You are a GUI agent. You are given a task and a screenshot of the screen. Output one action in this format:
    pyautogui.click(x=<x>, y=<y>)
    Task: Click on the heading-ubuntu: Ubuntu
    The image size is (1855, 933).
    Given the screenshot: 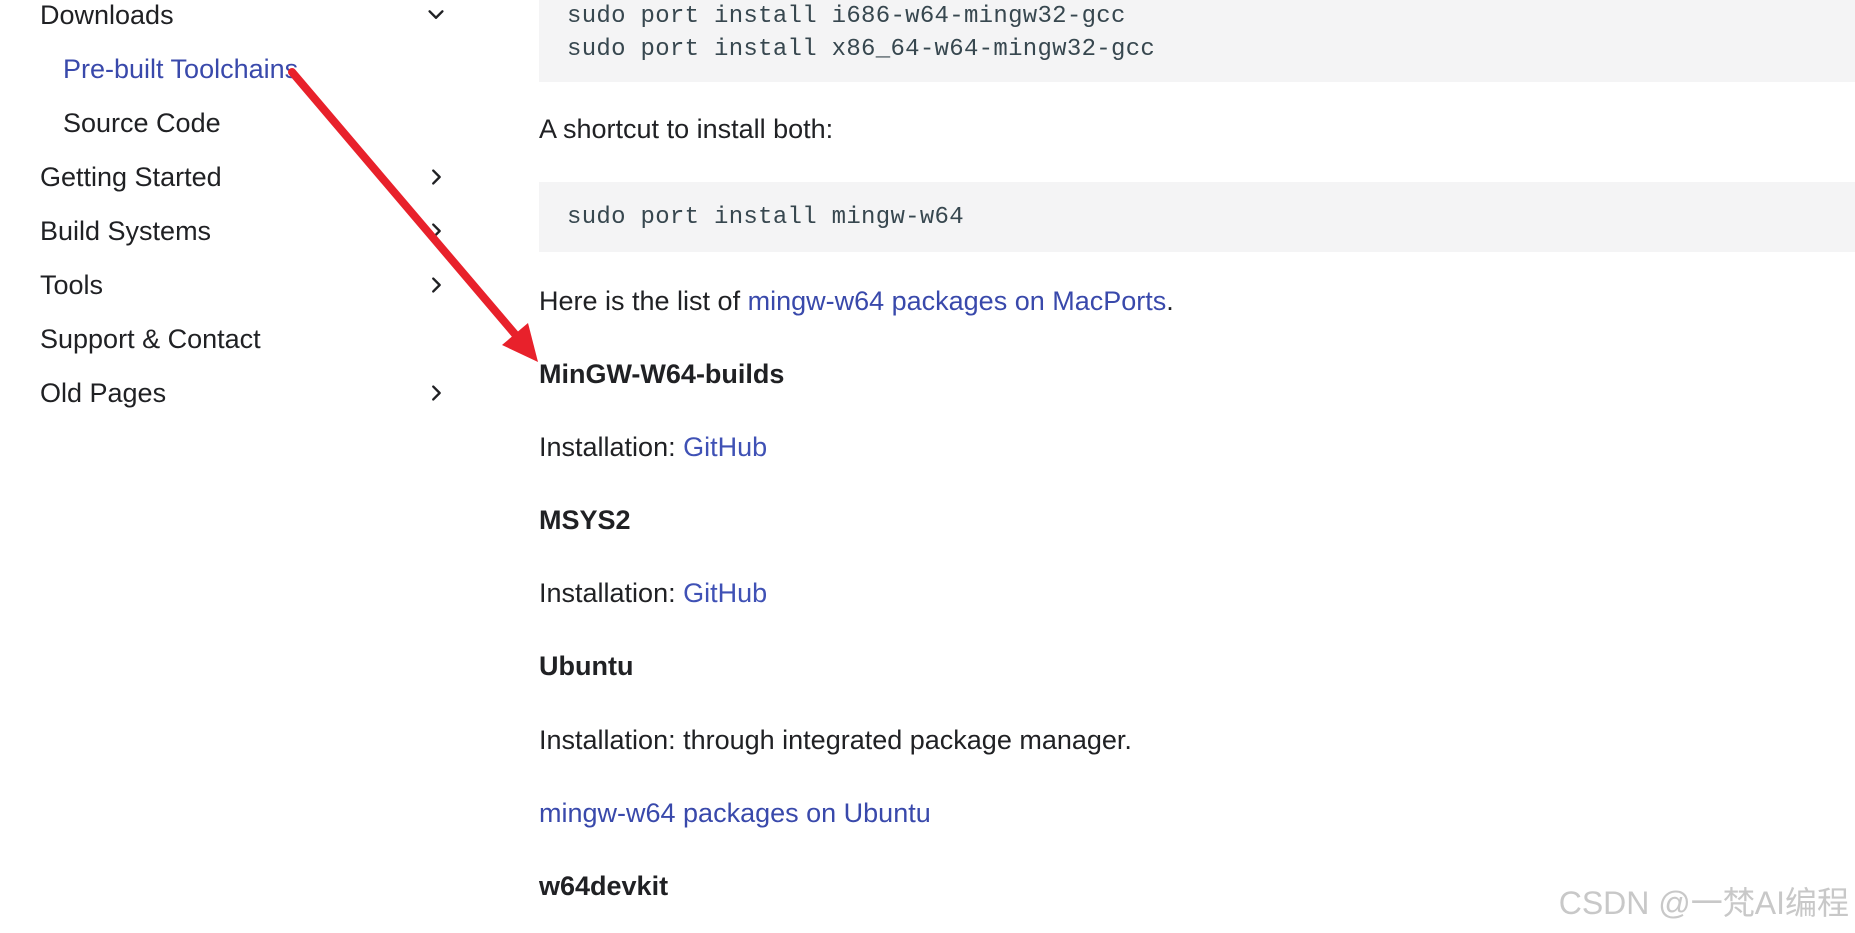 What is the action you would take?
    pyautogui.click(x=586, y=666)
    